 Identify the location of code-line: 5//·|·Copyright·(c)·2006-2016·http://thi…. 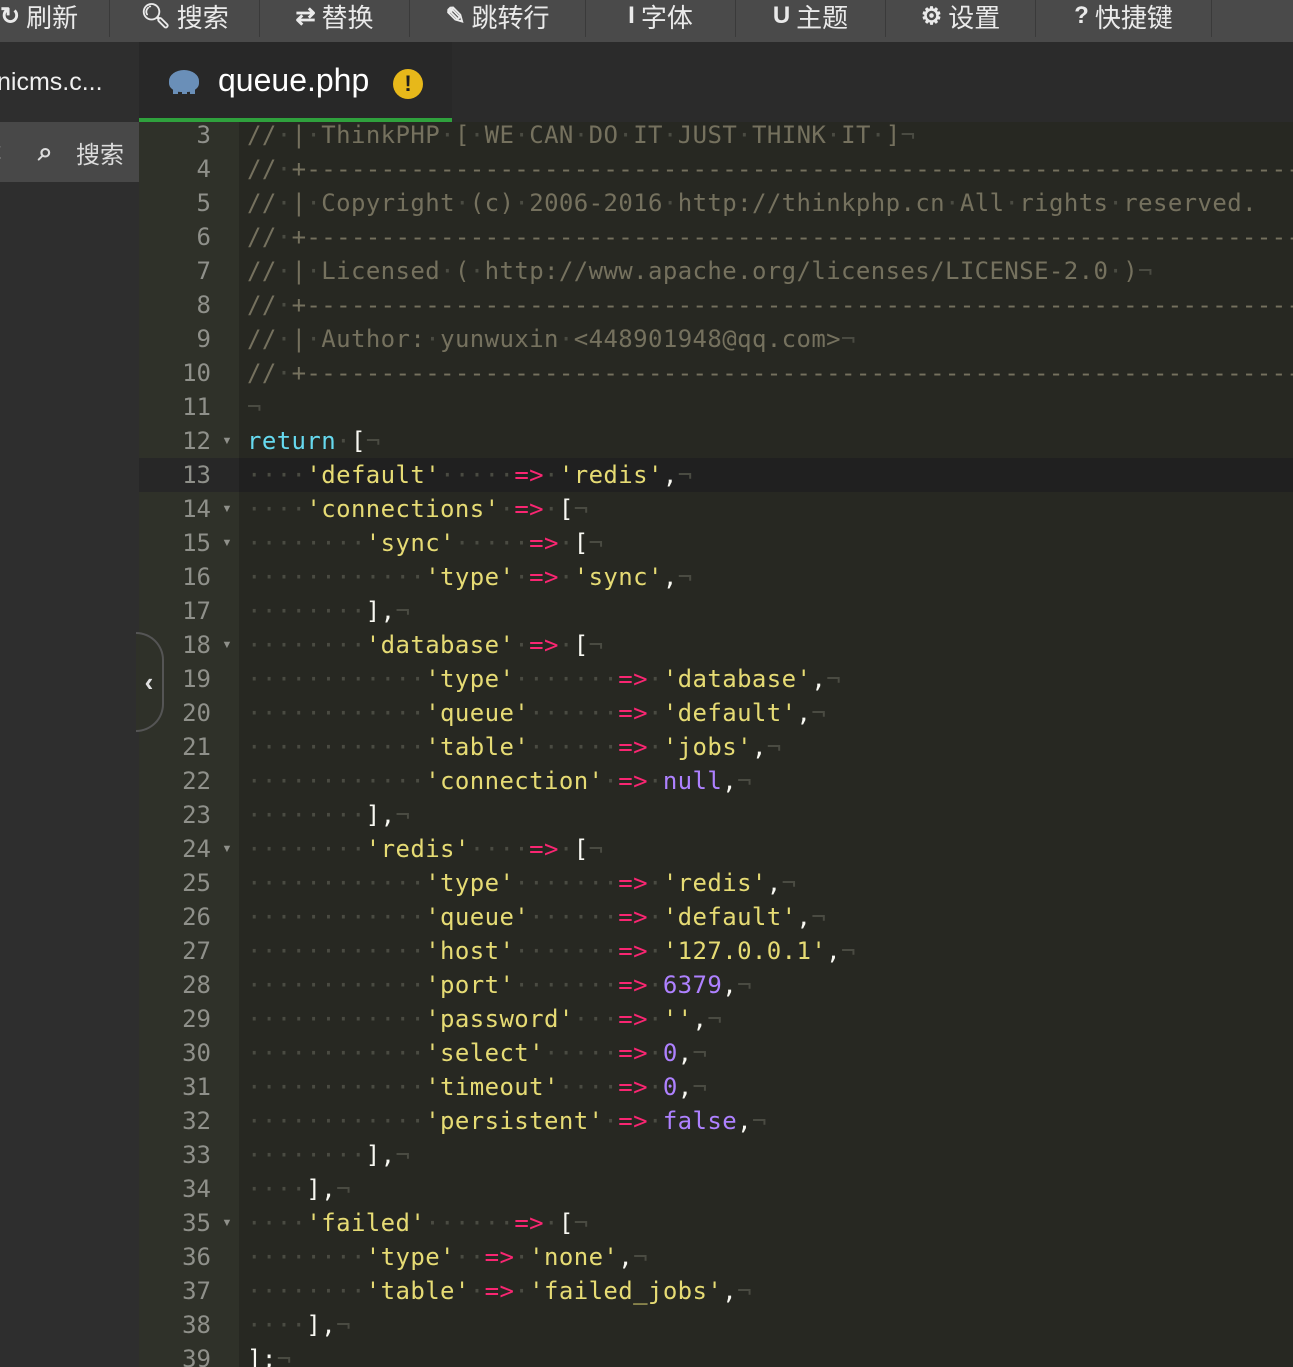
(716, 203).